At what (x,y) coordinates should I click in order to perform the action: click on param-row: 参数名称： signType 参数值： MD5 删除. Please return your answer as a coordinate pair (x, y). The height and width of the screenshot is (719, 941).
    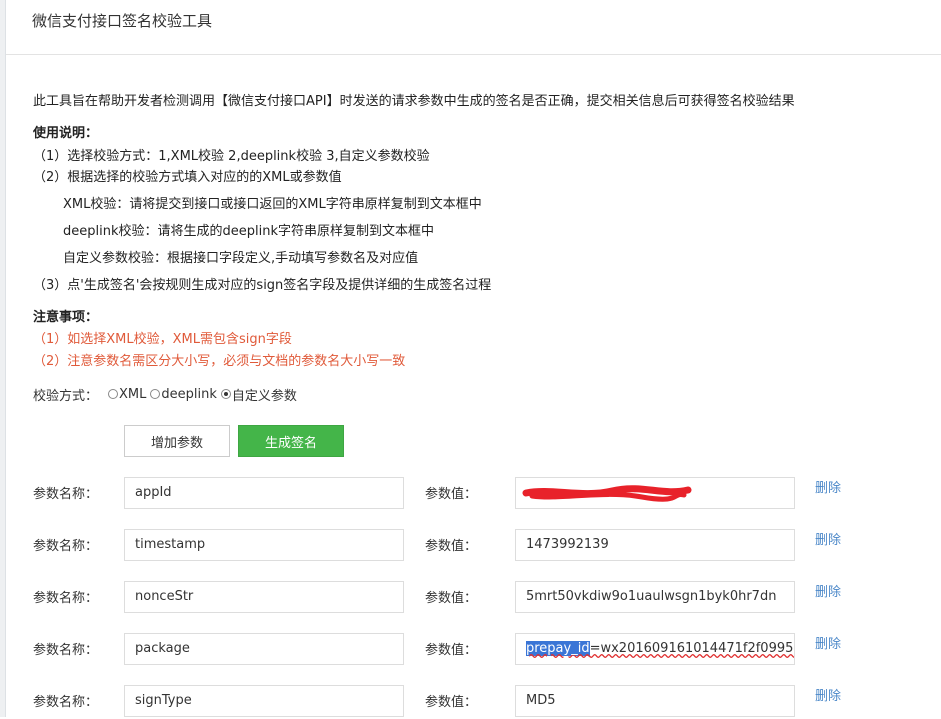
    Looking at the image, I should click on (470, 702).